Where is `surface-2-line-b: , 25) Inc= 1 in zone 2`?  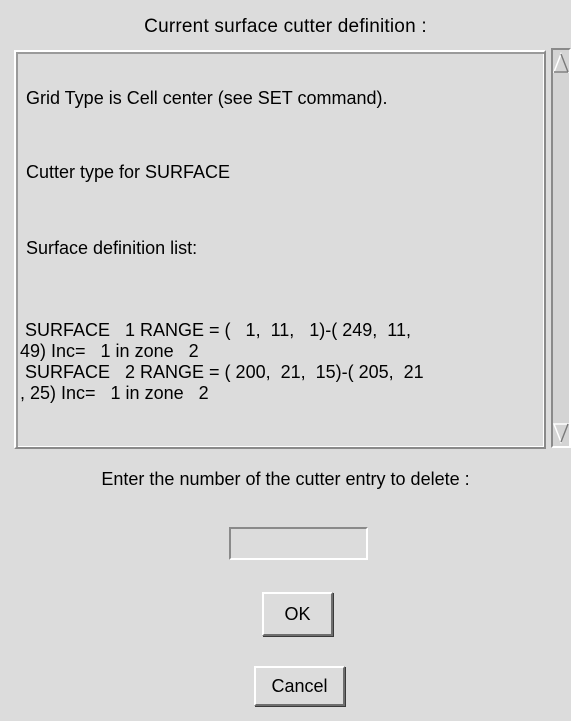
surface-2-line-b: , 25) Inc= 1 in zone 2 is located at coordinates (114, 393).